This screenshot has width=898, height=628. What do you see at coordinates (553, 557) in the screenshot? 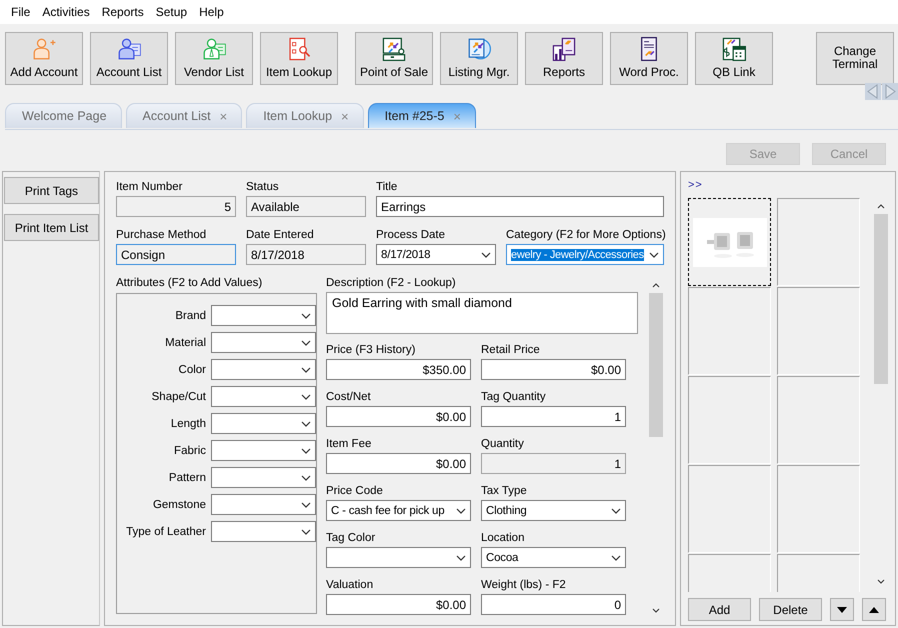
I see `dropdown: Cocoa` at bounding box center [553, 557].